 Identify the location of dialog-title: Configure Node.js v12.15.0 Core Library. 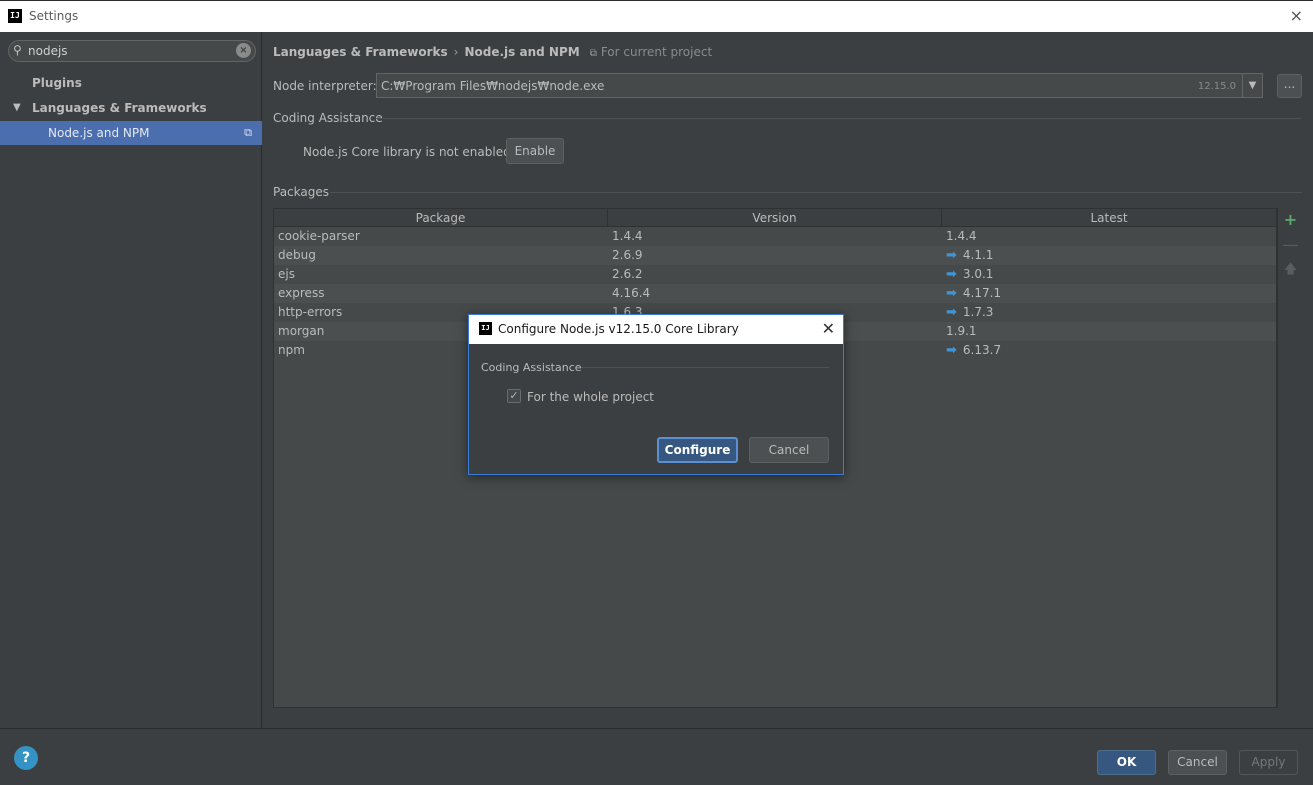
(618, 329).